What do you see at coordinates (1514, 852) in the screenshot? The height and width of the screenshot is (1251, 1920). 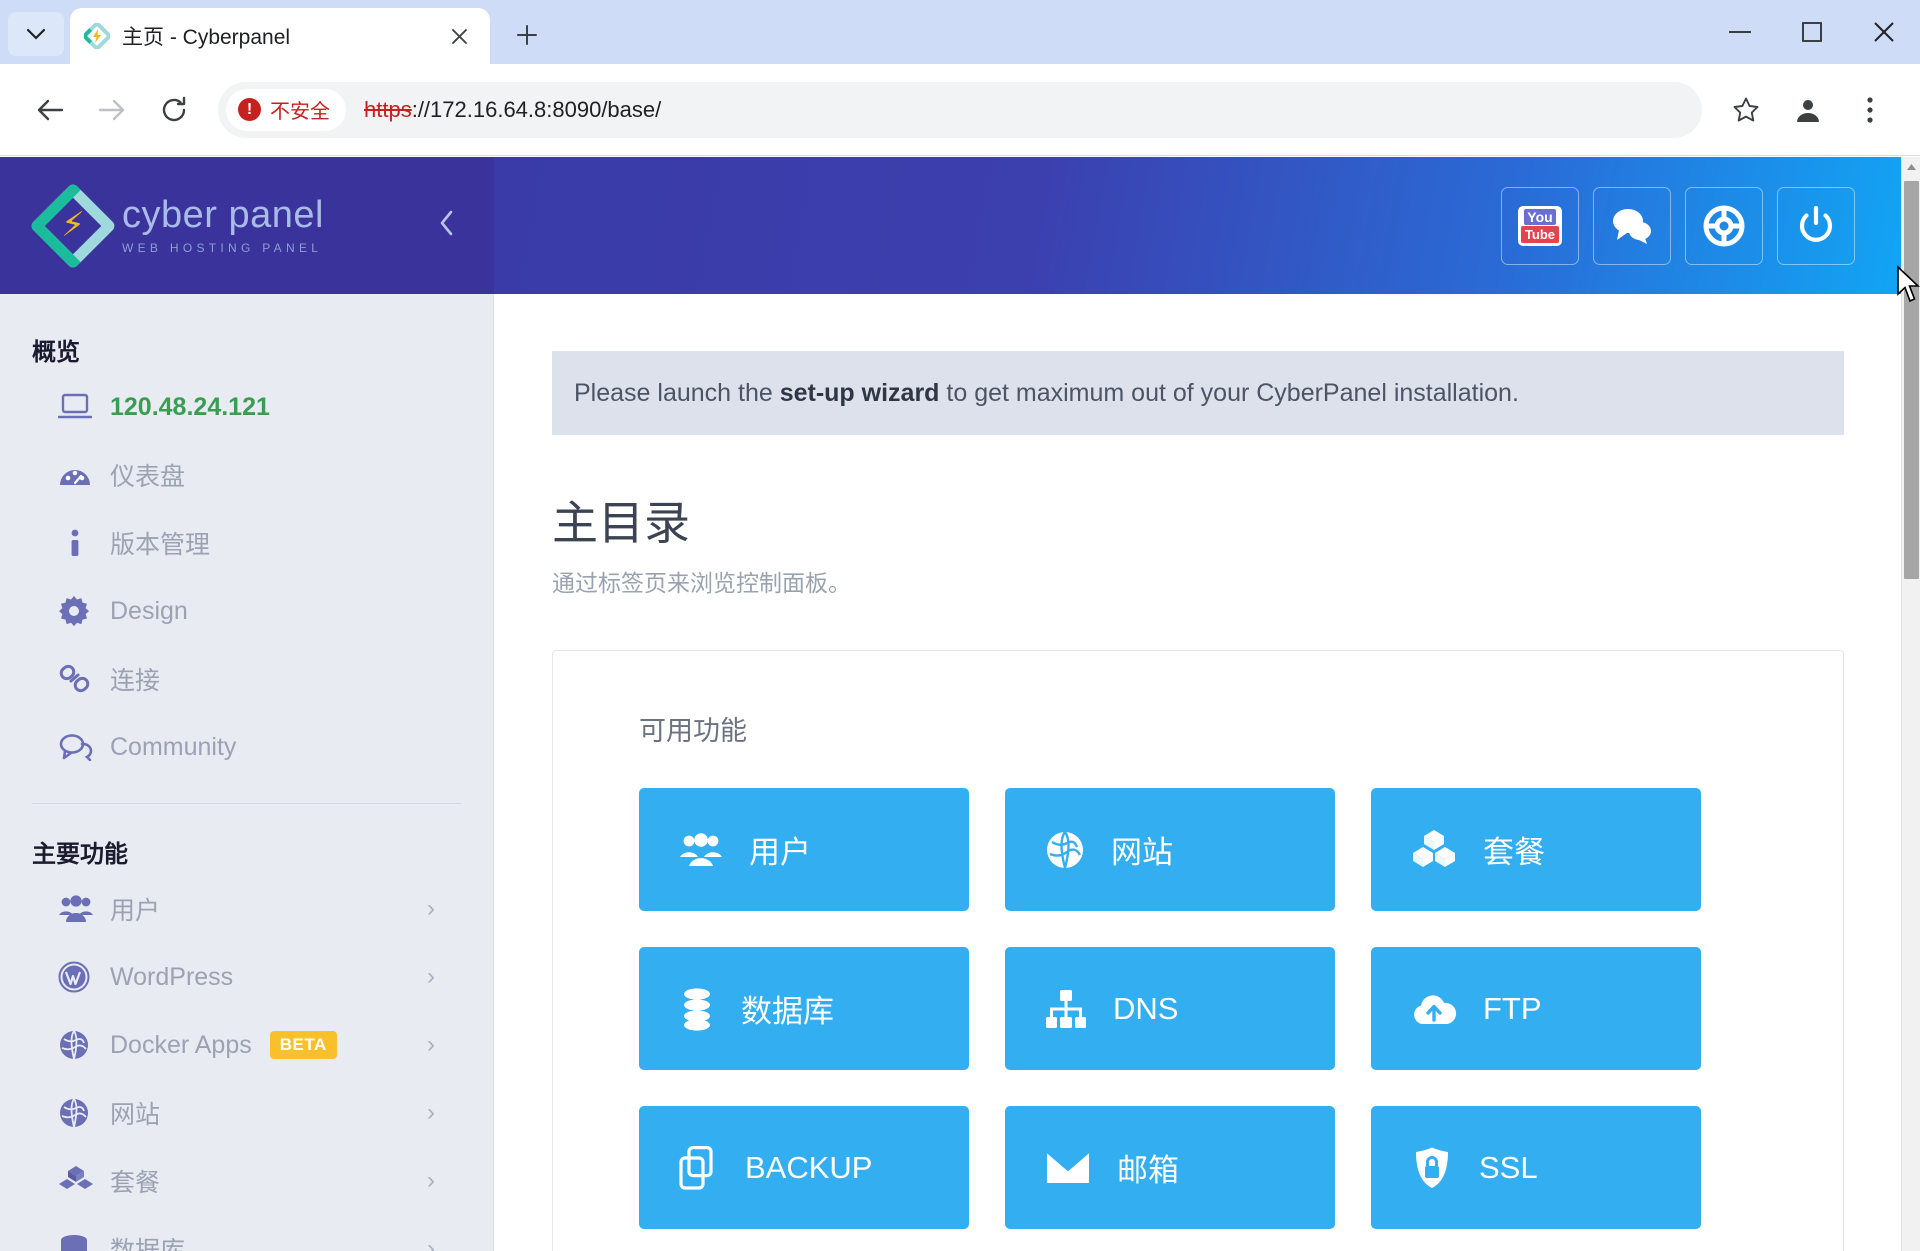 I see `tile-label: 套餐` at bounding box center [1514, 852].